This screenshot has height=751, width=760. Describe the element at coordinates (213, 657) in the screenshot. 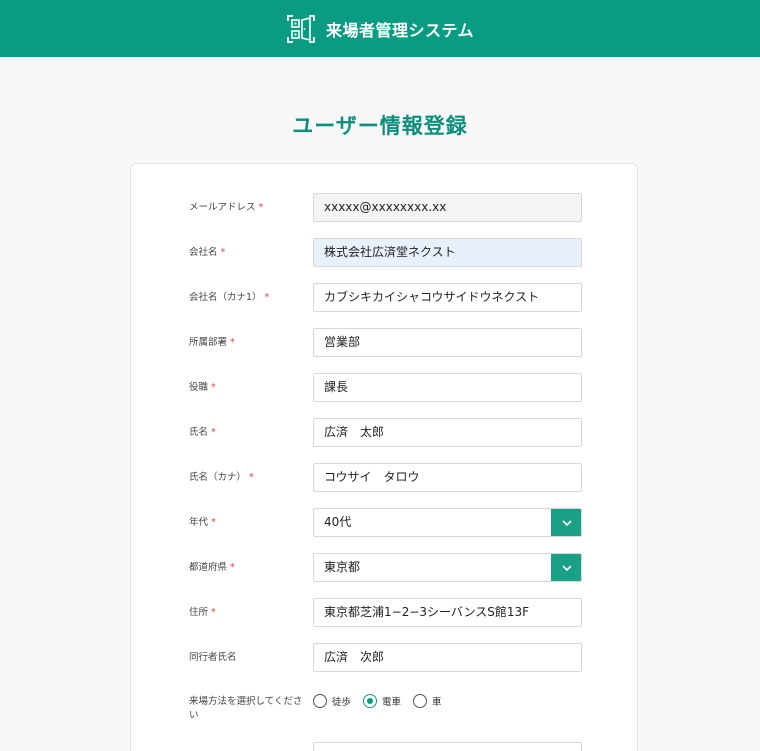

I see `companion-label: 同行者氏名` at that location.